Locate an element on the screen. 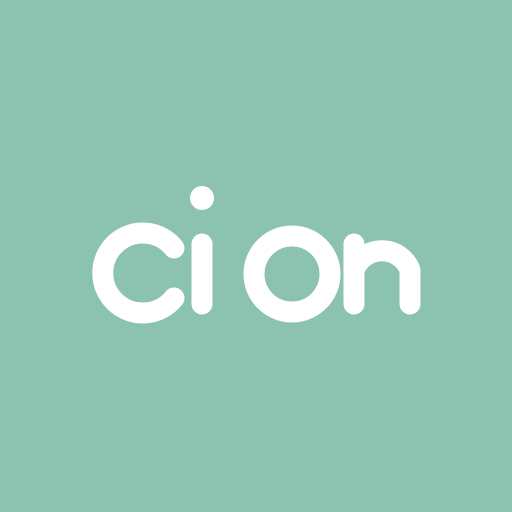 The height and width of the screenshot is (512, 512). logo-letter-o is located at coordinates (292, 274).